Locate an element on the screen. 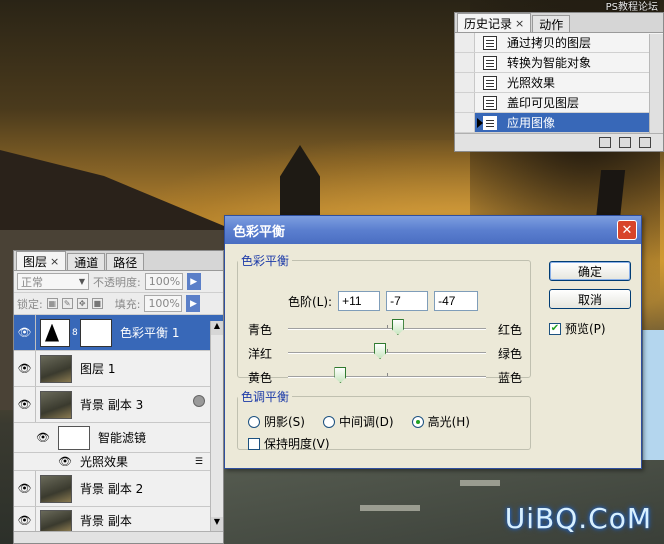 Image resolution: width=664 pixels, height=544 pixels. cancel-button: 取消 is located at coordinates (590, 299).